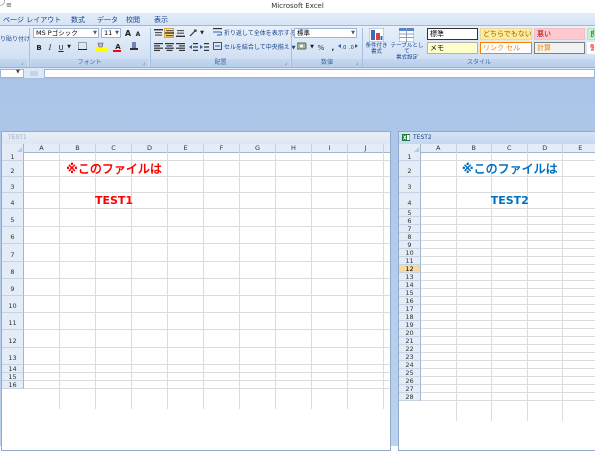  What do you see at coordinates (559, 48) in the screenshot?
I see `style-calculation: 計算` at bounding box center [559, 48].